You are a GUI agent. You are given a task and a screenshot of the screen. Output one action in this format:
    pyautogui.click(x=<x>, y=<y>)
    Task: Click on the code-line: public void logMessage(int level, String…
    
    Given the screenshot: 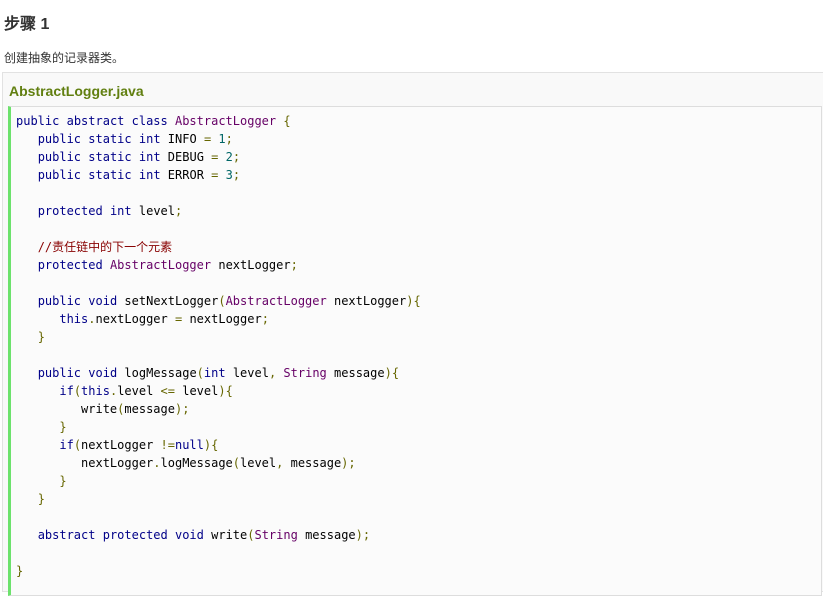 What is the action you would take?
    pyautogui.click(x=218, y=373)
    